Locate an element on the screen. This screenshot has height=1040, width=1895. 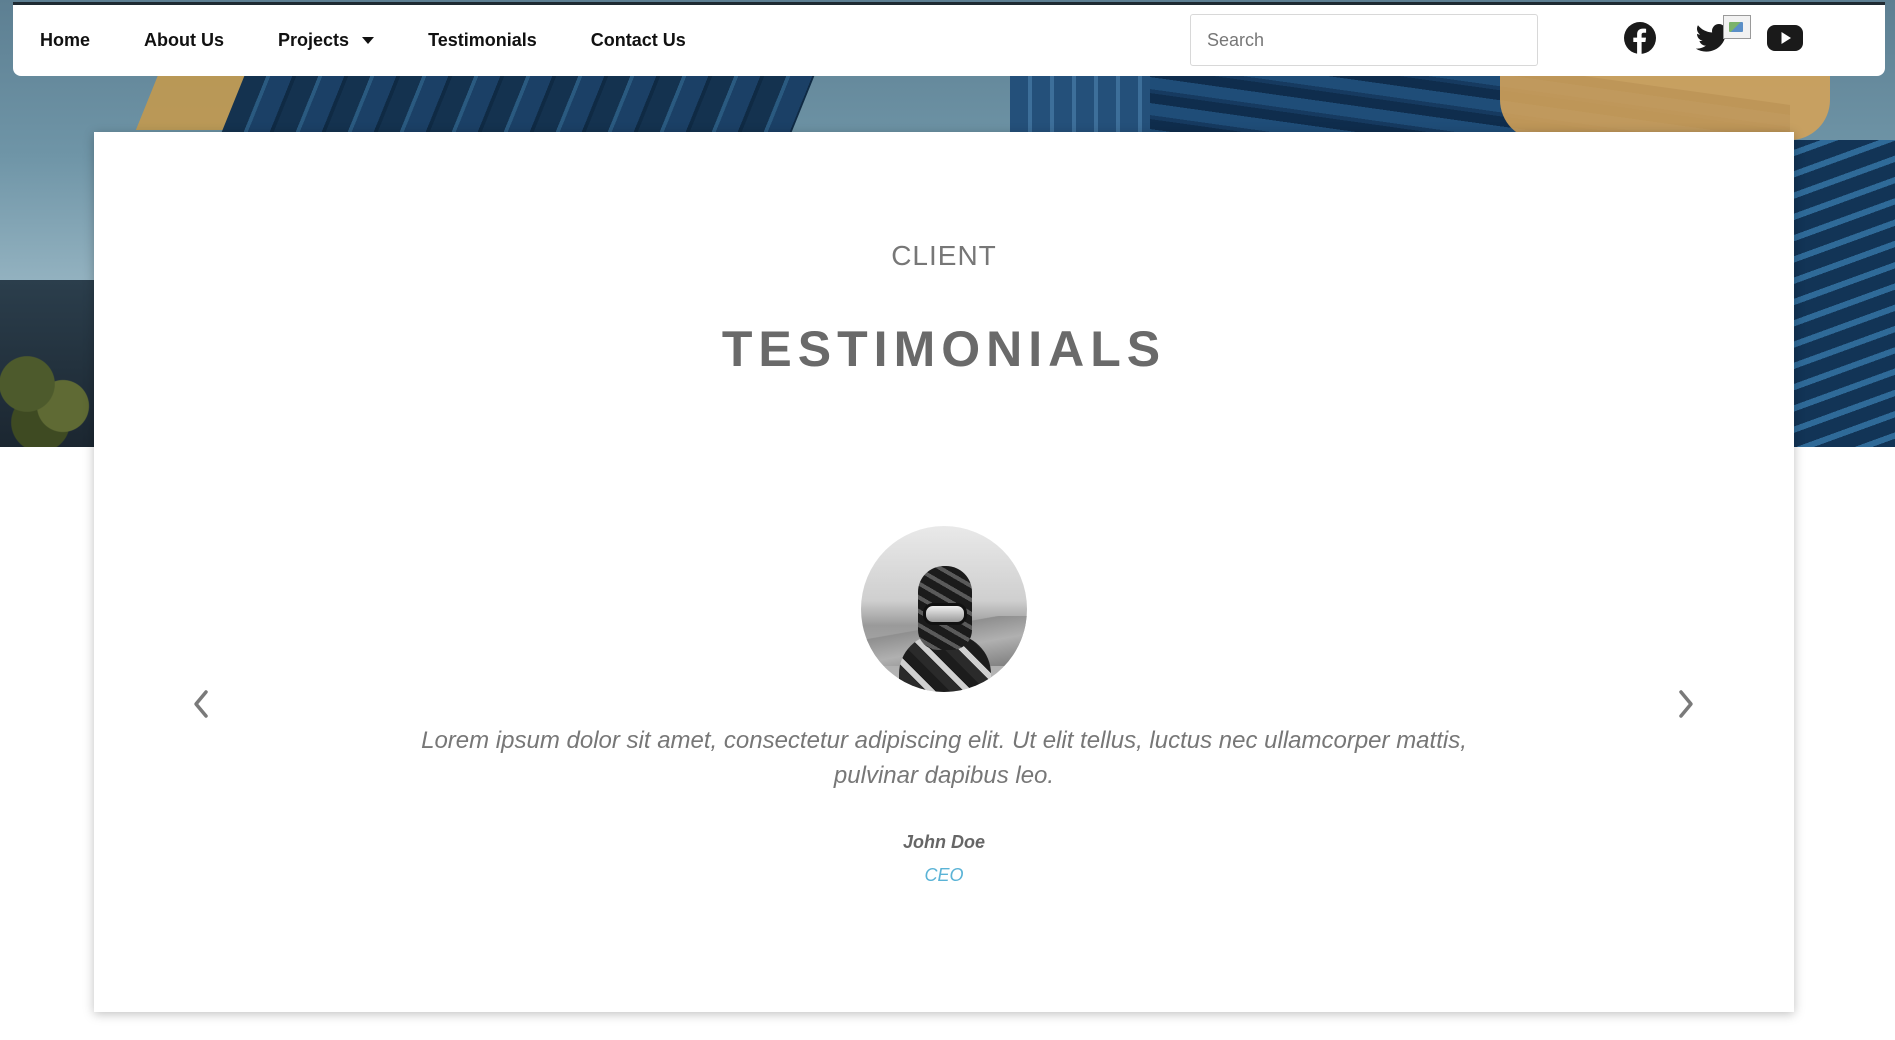
youtube-icon is located at coordinates (1785, 38).